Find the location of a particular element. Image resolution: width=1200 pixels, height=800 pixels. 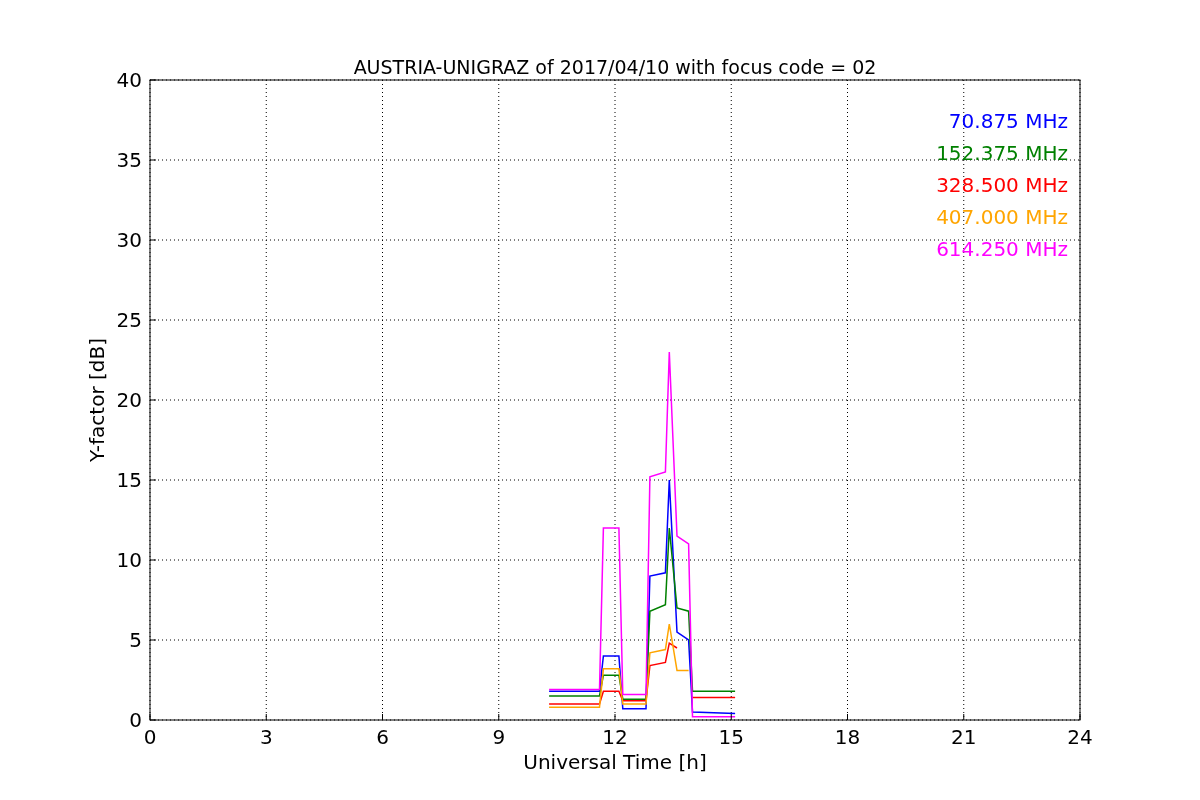

tick-label: 6 is located at coordinates (382, 737).